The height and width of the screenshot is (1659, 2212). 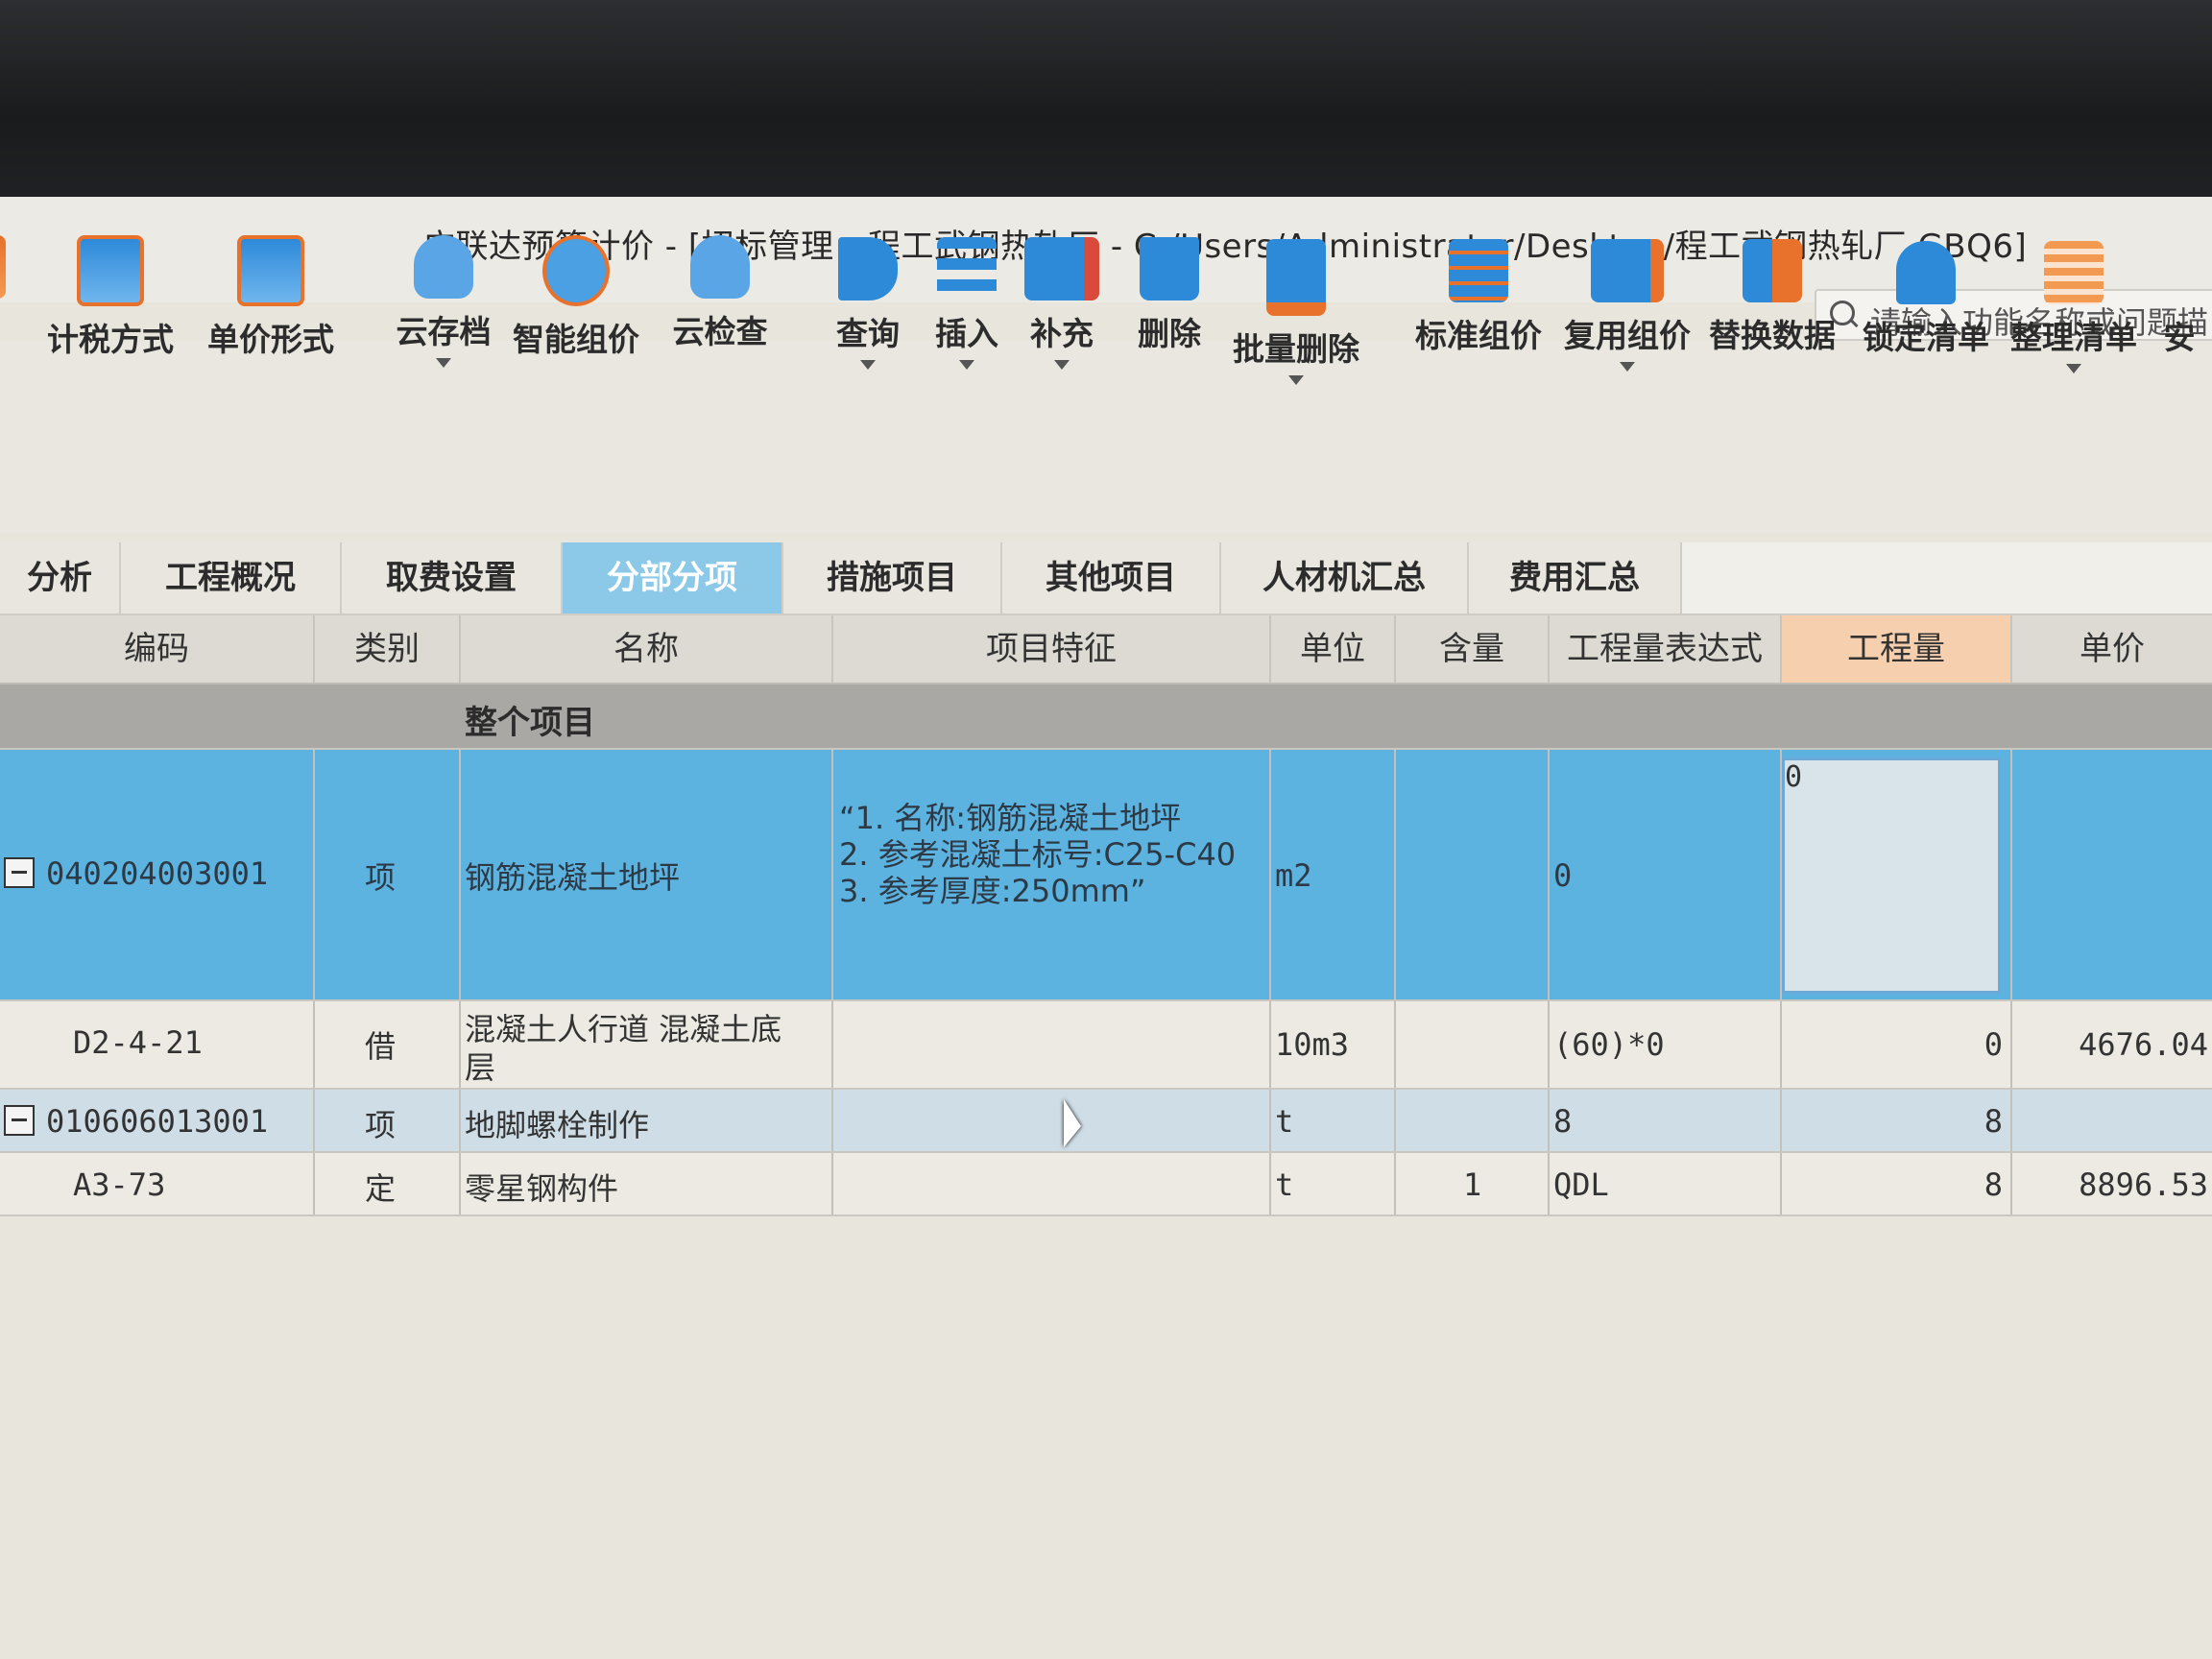 I want to click on col-unit-price: 单价, so click(x=2112, y=649).